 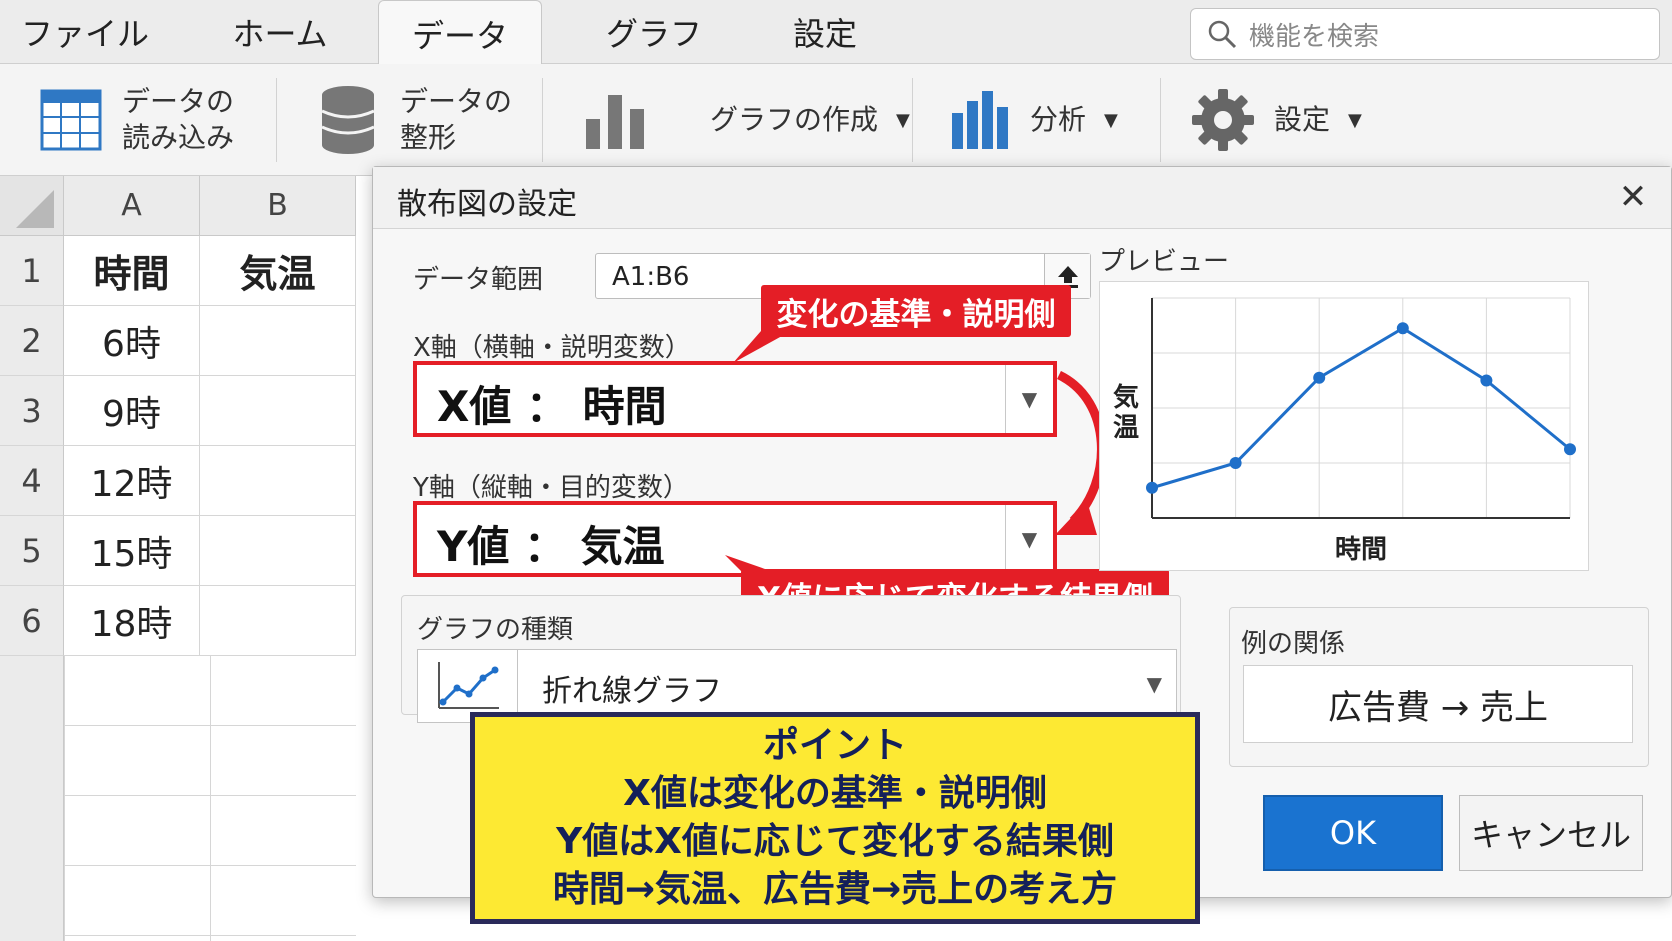 I want to click on range-label: データ範囲, so click(x=478, y=280).